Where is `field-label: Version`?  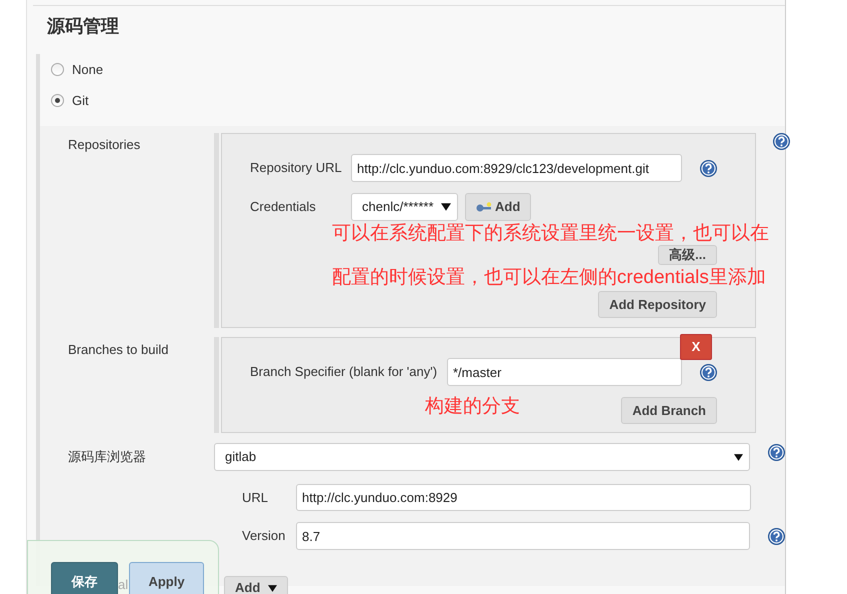
field-label: Version is located at coordinates (264, 536).